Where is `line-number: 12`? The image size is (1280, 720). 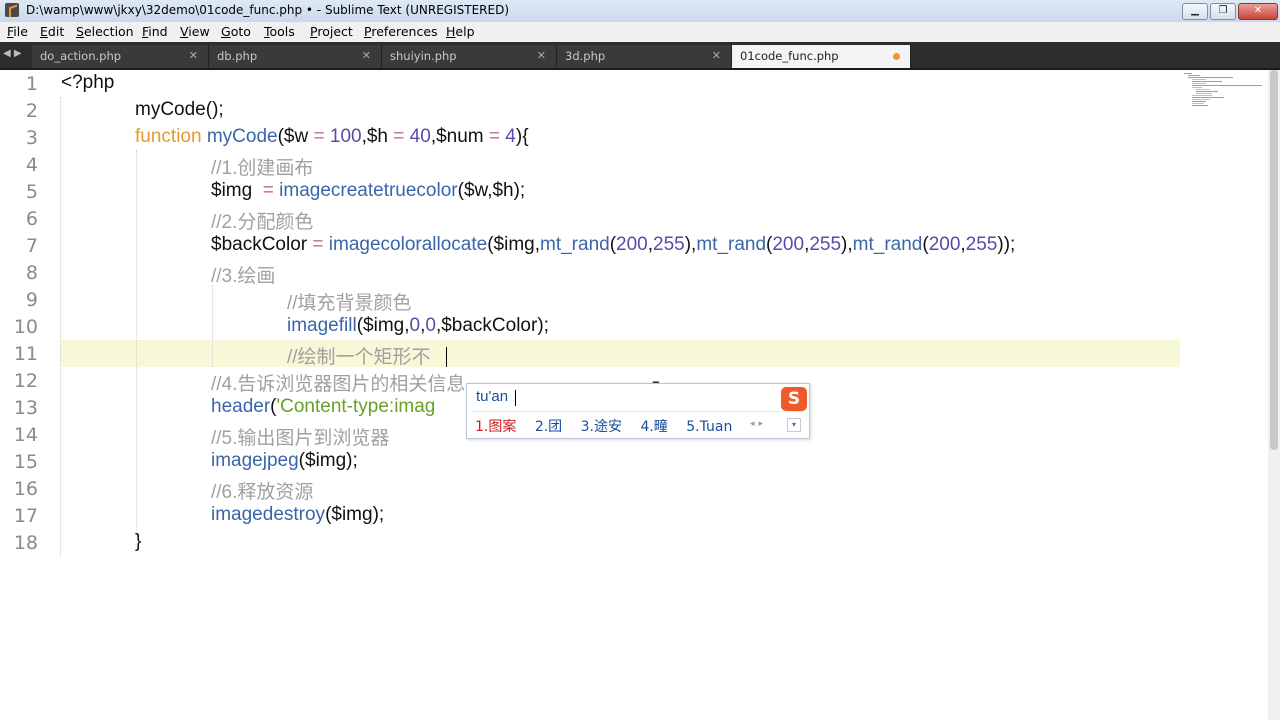
line-number: 12 is located at coordinates (25, 381).